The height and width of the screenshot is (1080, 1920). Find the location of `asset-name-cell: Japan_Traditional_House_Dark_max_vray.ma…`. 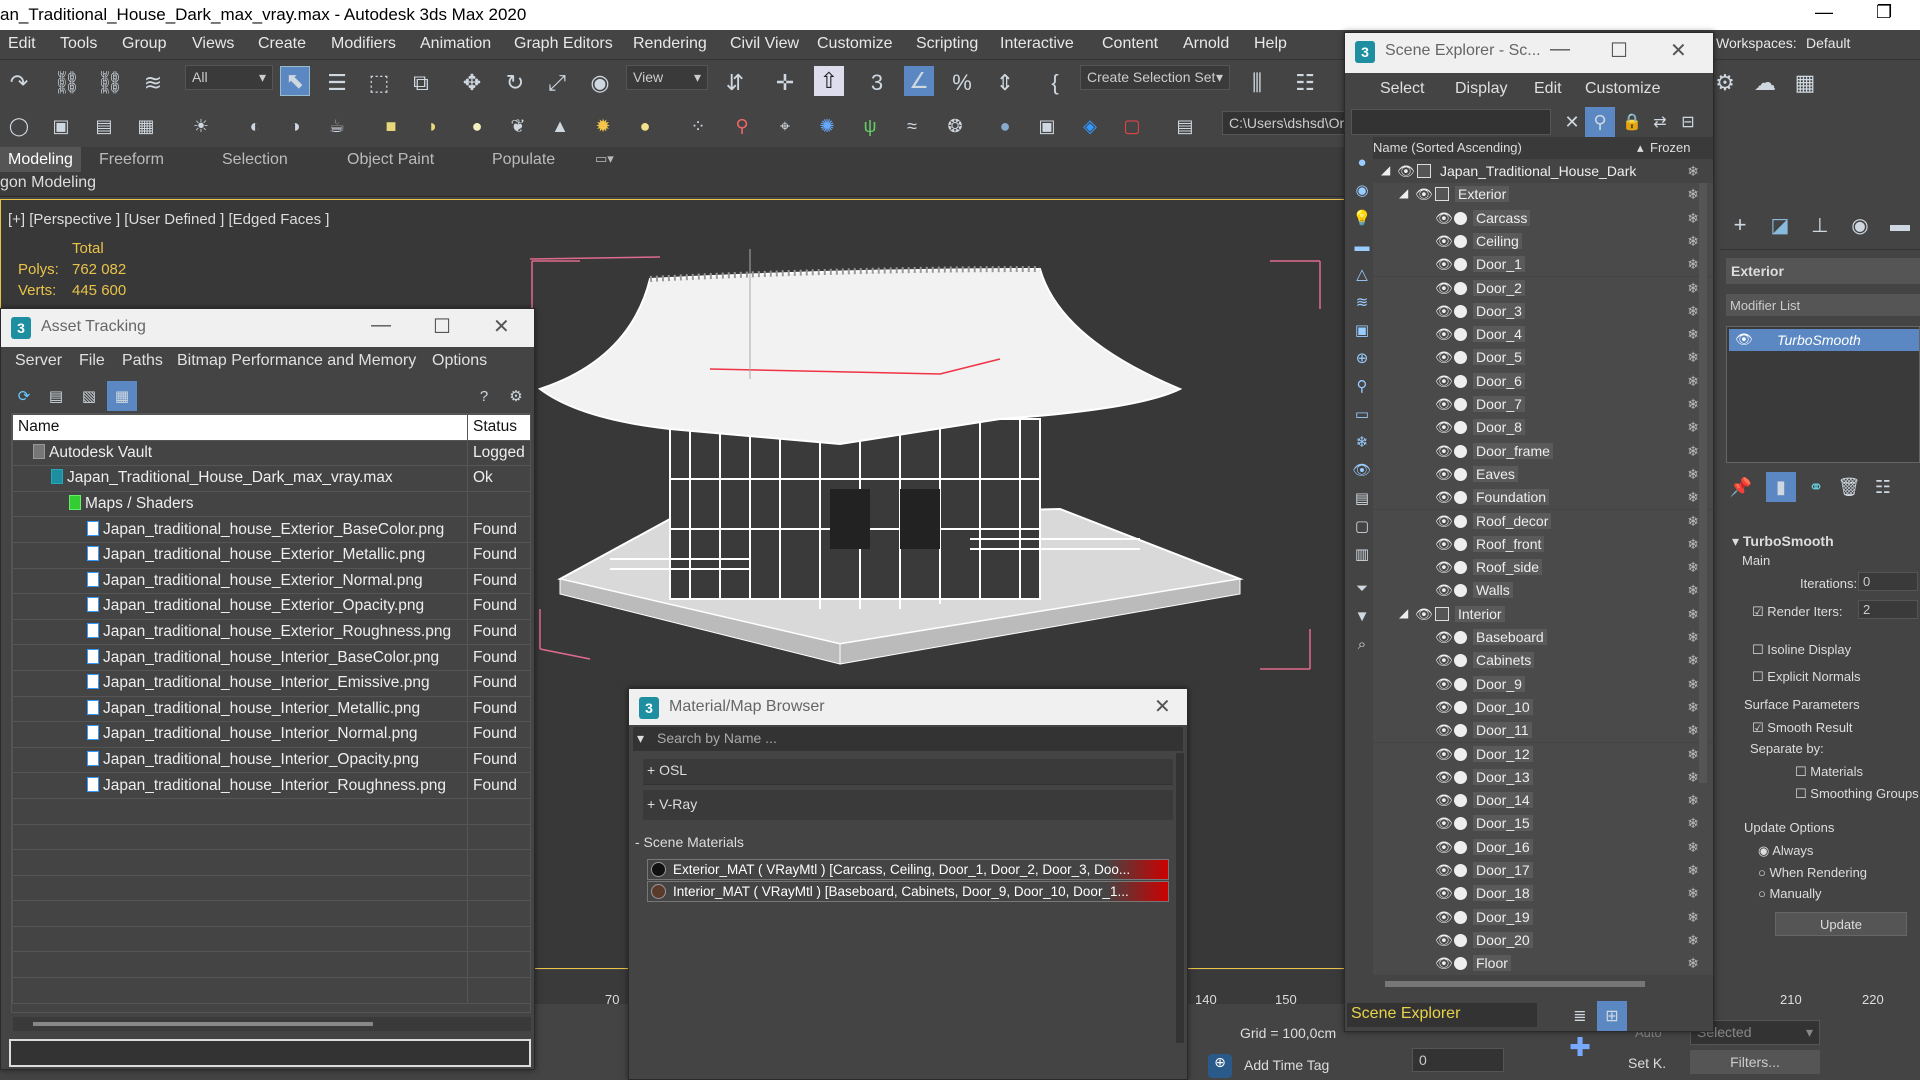

asset-name-cell: Japan_Traditional_House_Dark_max_vray.ma… is located at coordinates (240, 478).